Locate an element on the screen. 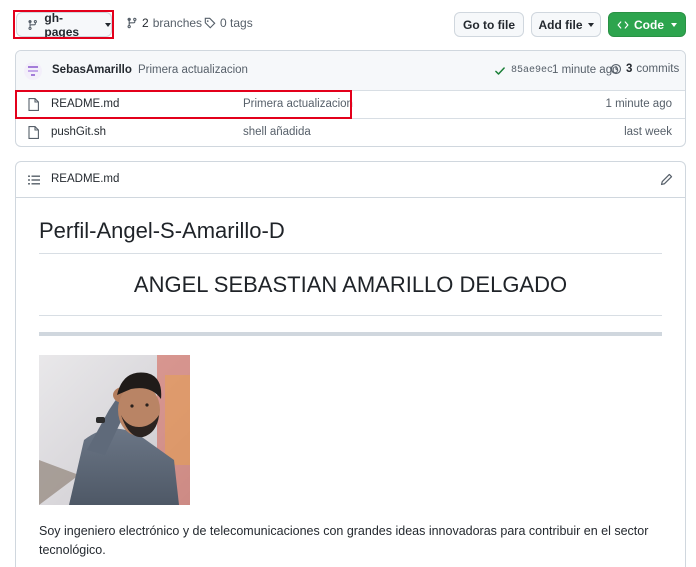  profile-photo is located at coordinates (114, 430).